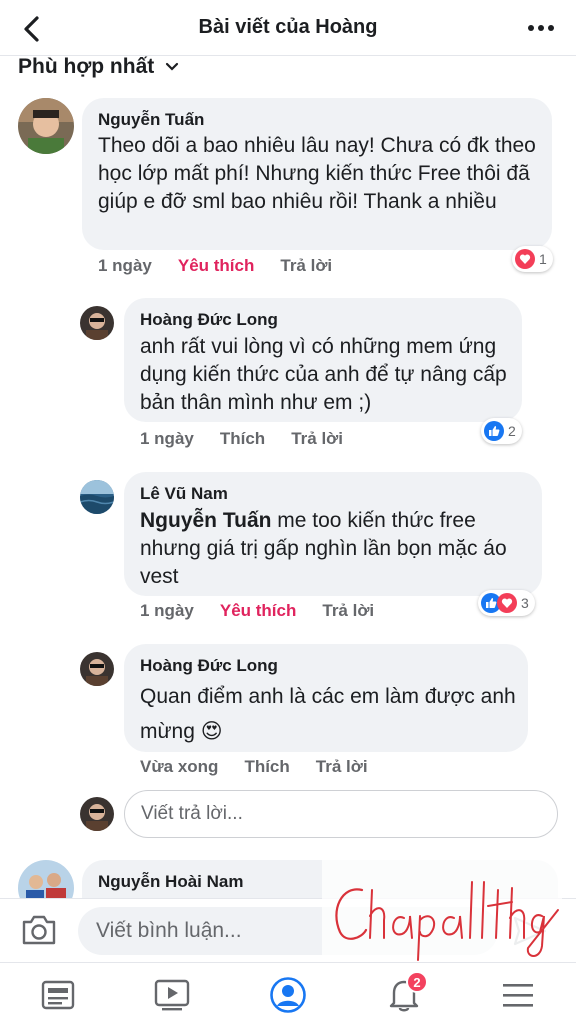 Image resolution: width=576 pixels, height=1024 pixels. I want to click on top-bar: Bài viết của Hoàng, so click(288, 28).